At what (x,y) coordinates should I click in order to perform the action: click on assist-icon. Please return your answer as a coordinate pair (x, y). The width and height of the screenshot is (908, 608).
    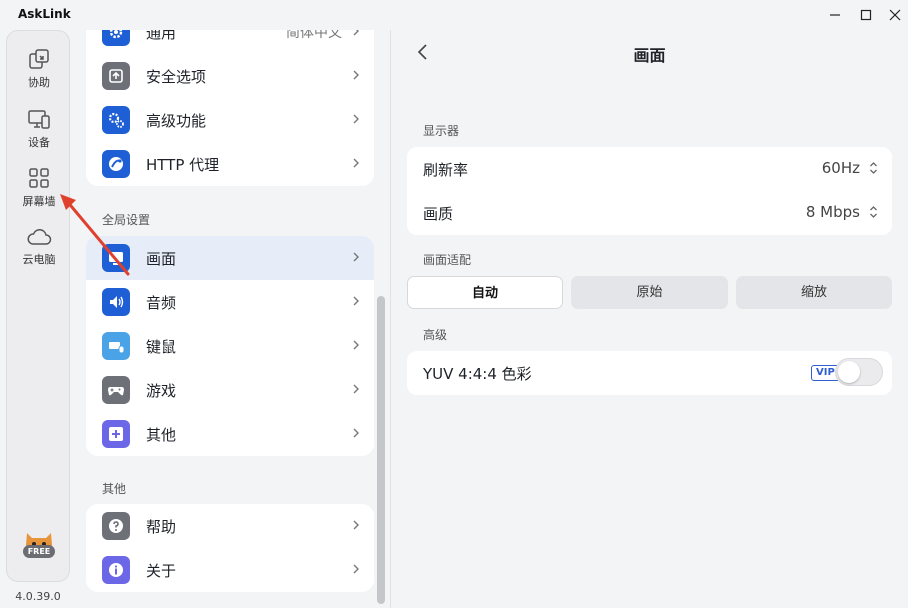
    Looking at the image, I should click on (39, 59).